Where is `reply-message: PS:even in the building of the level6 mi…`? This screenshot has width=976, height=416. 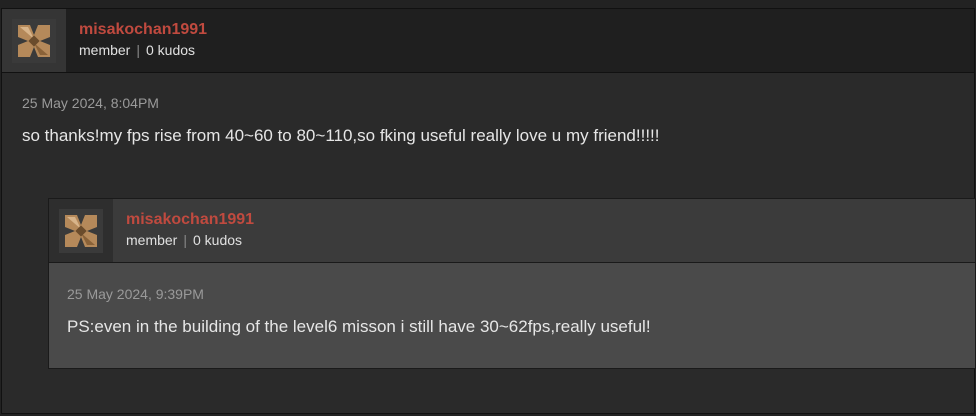 reply-message: PS:even in the building of the level6 mi… is located at coordinates (359, 326).